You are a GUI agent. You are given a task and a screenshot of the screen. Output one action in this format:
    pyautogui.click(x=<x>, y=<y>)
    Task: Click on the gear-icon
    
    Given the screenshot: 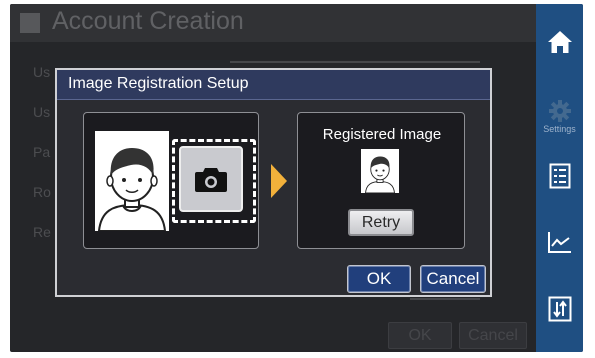 What is the action you would take?
    pyautogui.click(x=559, y=110)
    